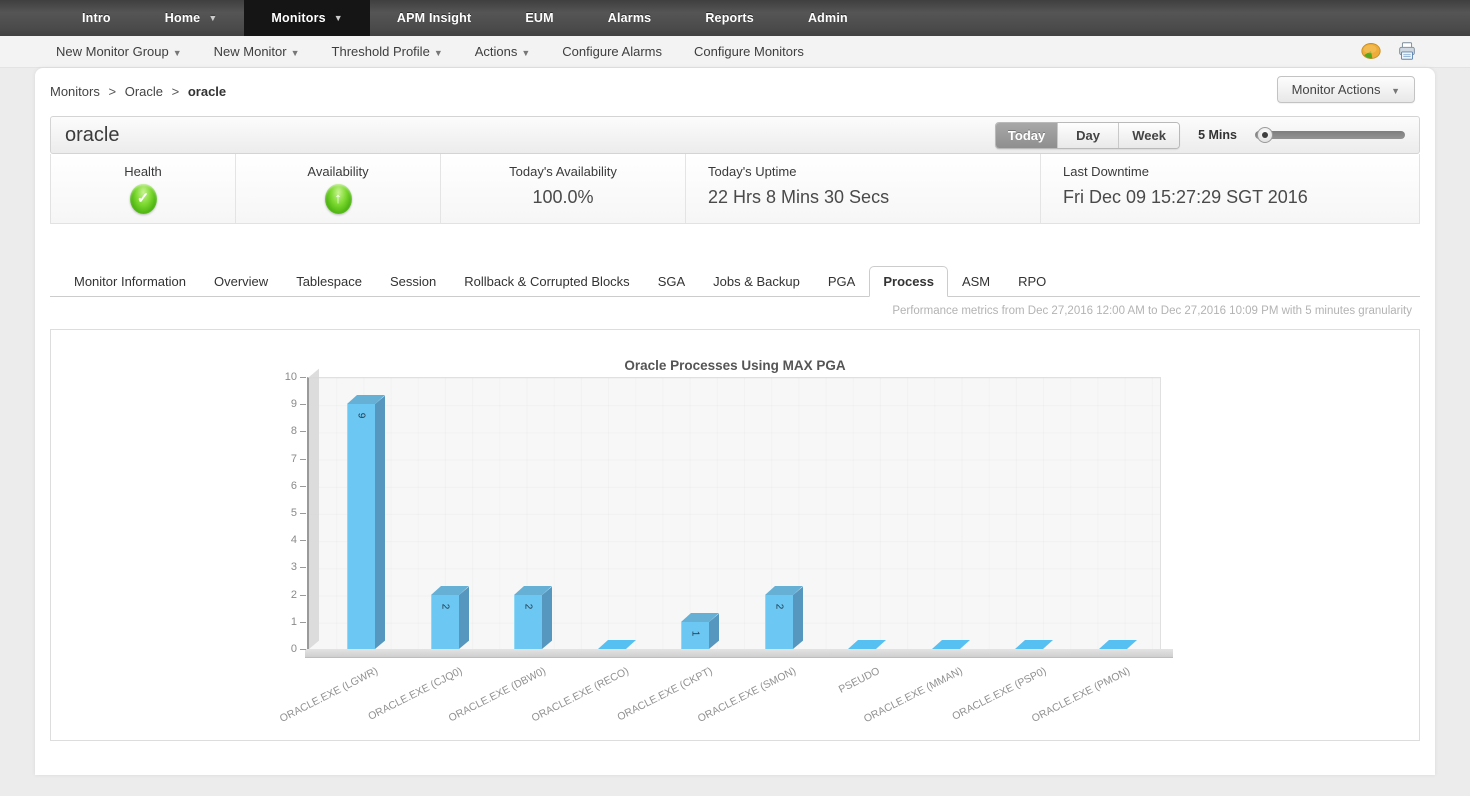 This screenshot has height=796, width=1470. I want to click on interval-label: 5 Mins, so click(1217, 135).